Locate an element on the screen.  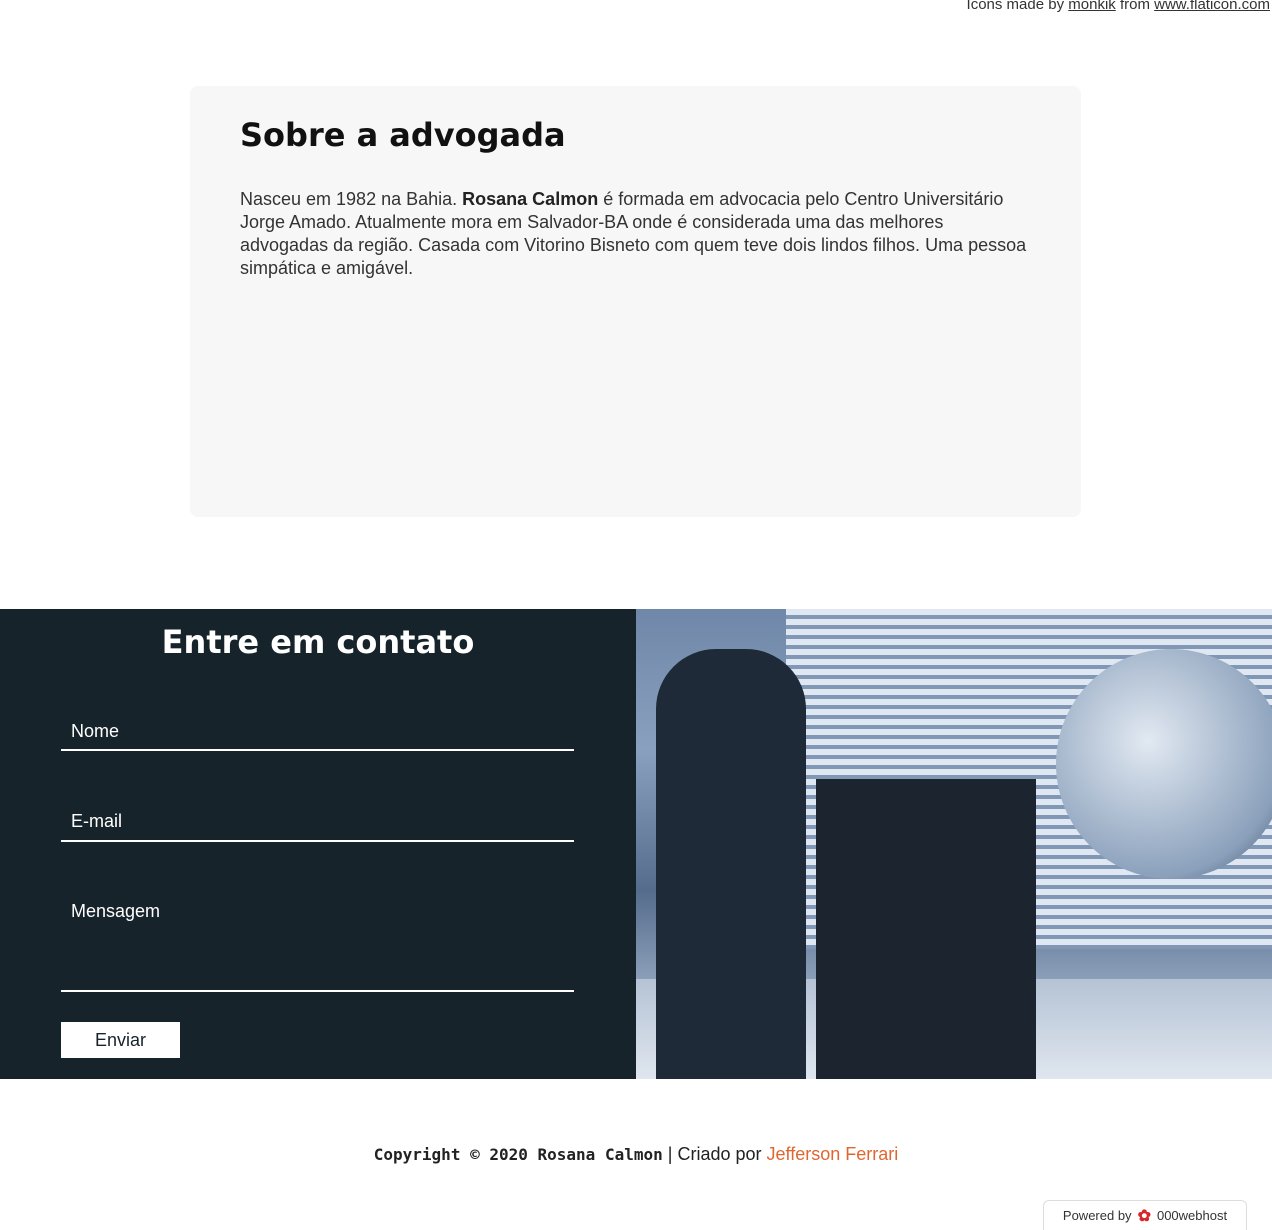
credits-author-link: monkik is located at coordinates (1092, 6).